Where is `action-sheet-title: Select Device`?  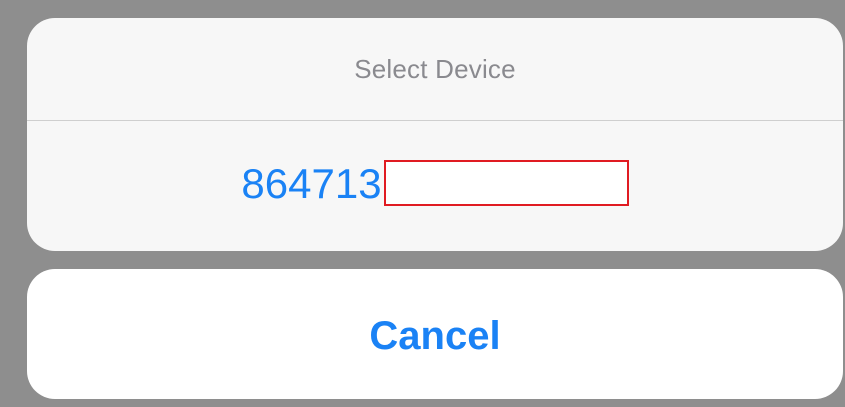 action-sheet-title: Select Device is located at coordinates (435, 68).